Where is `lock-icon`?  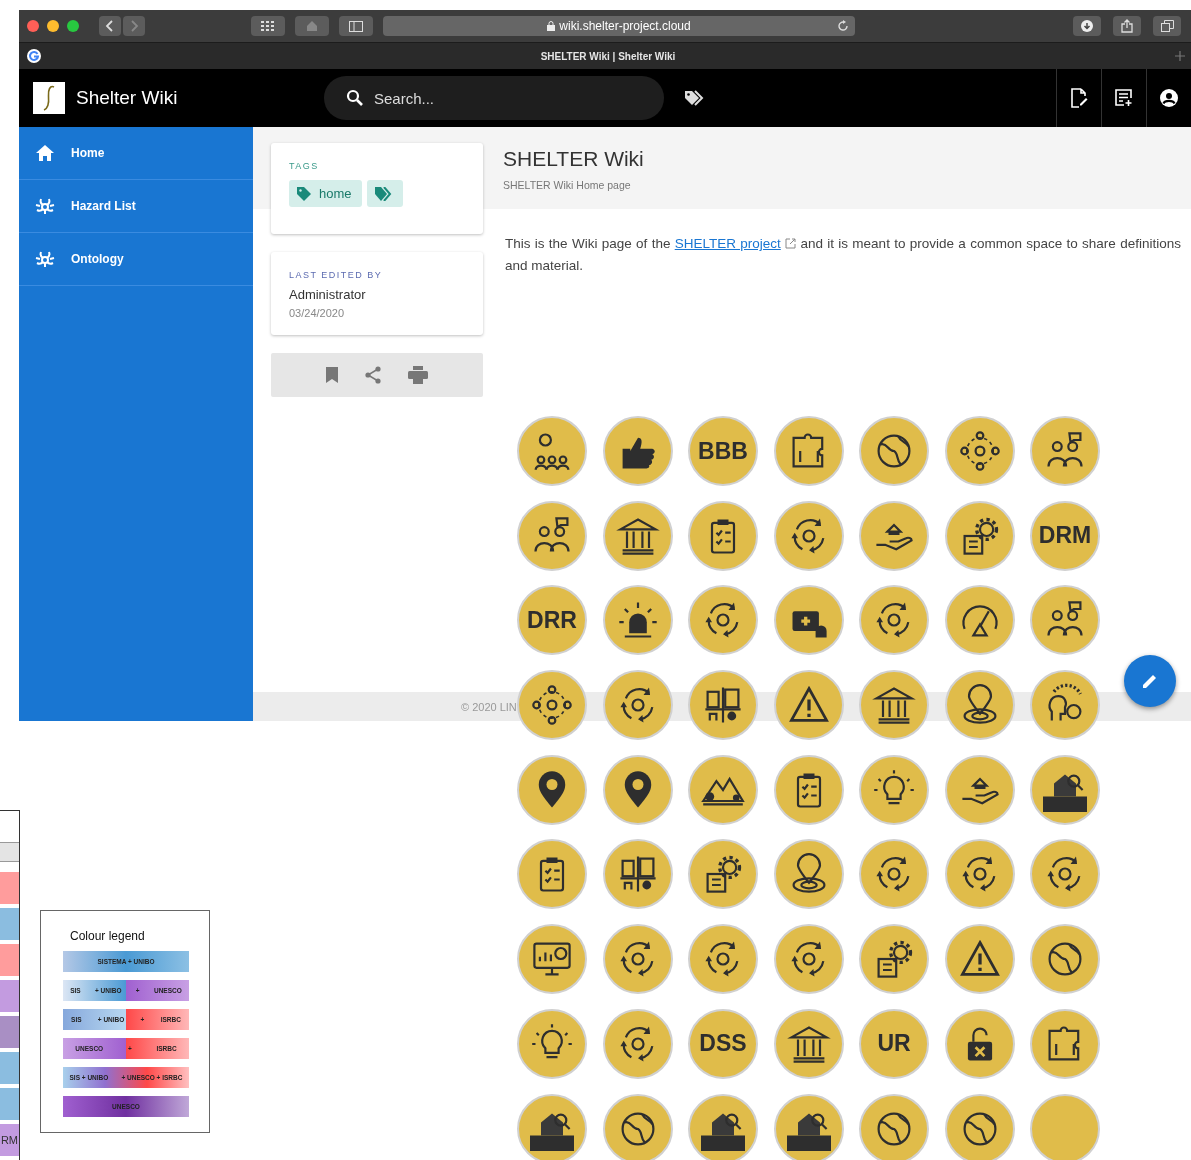 lock-icon is located at coordinates (551, 26).